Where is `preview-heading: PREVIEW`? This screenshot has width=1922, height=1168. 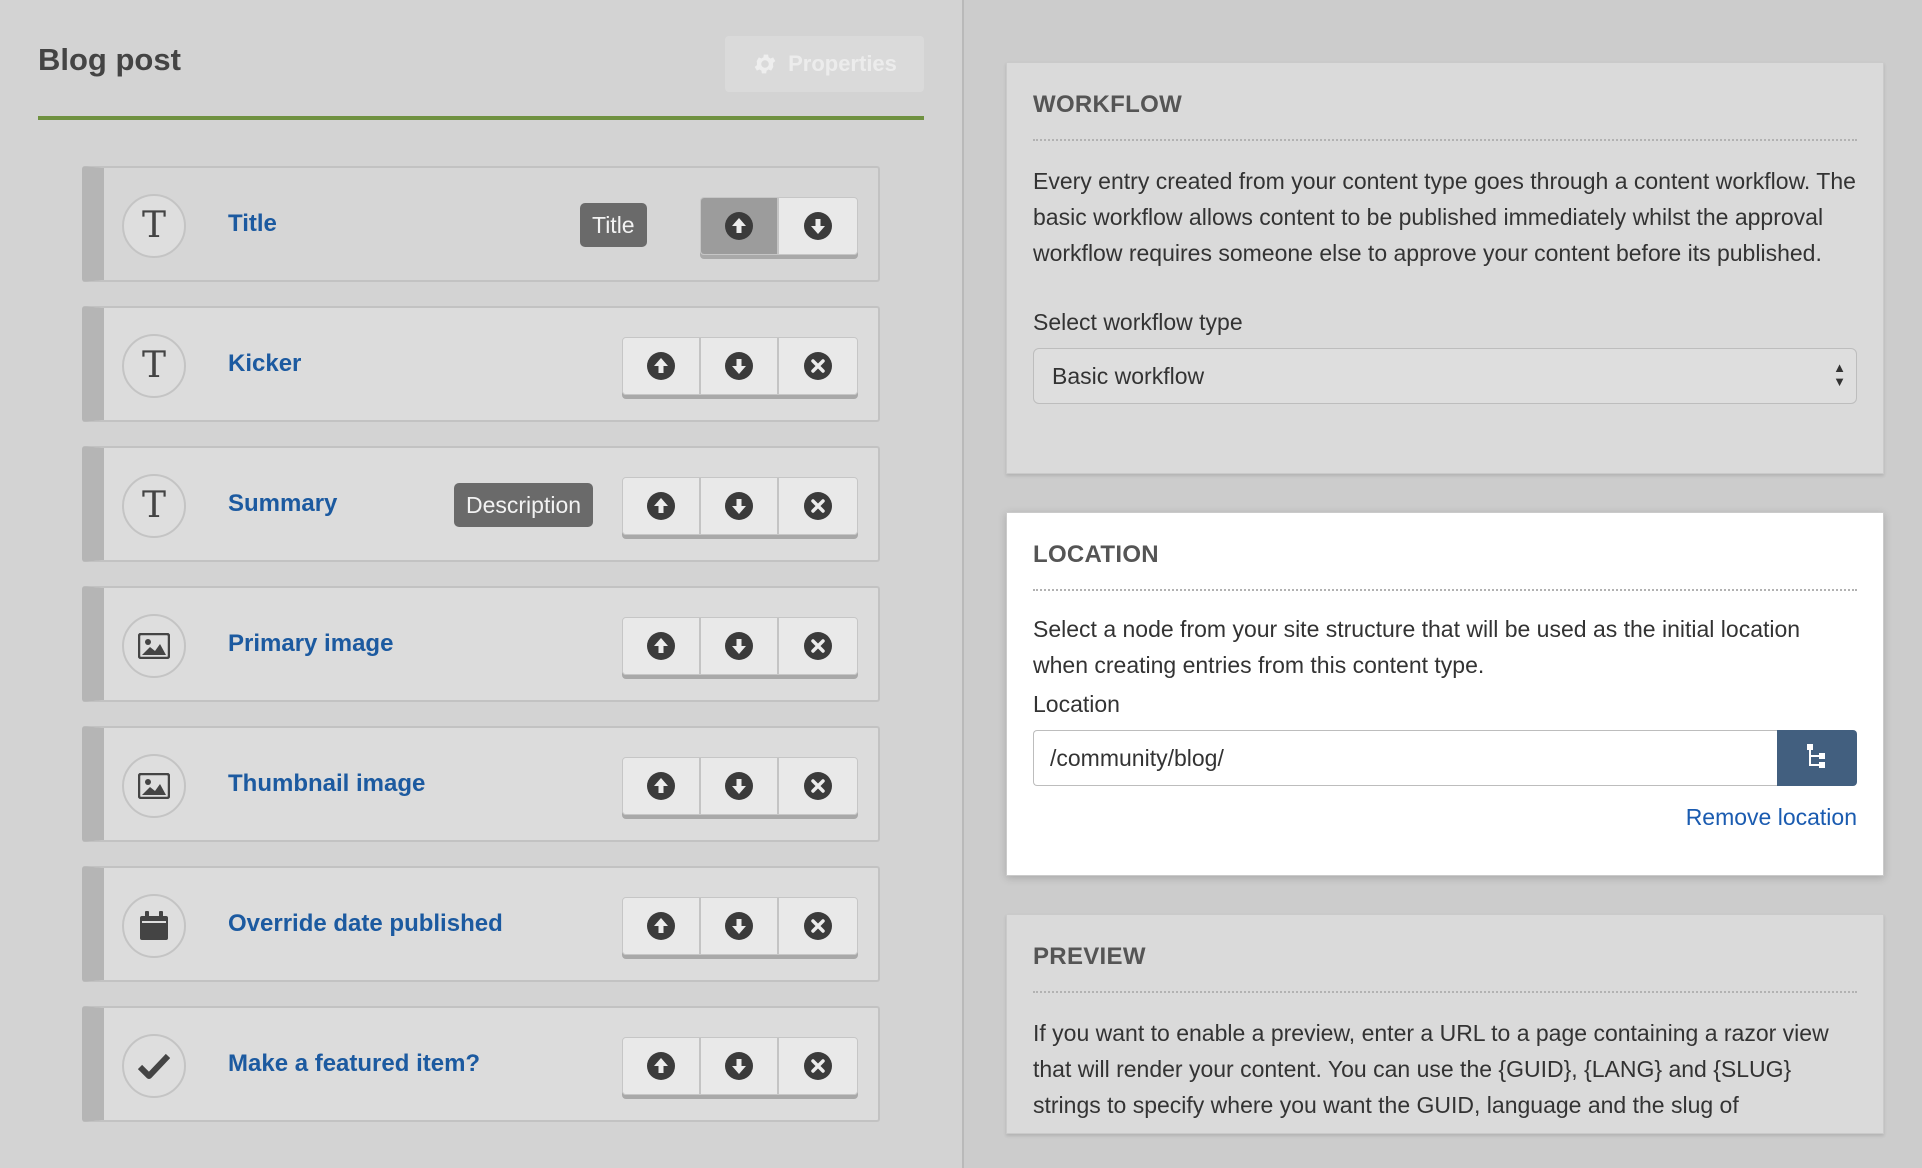 preview-heading: PREVIEW is located at coordinates (1445, 954).